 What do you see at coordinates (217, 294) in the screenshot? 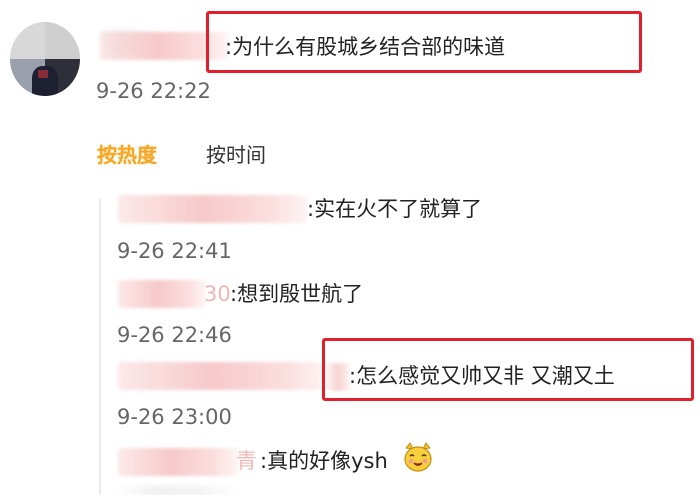
I see `username-fragment: 30` at bounding box center [217, 294].